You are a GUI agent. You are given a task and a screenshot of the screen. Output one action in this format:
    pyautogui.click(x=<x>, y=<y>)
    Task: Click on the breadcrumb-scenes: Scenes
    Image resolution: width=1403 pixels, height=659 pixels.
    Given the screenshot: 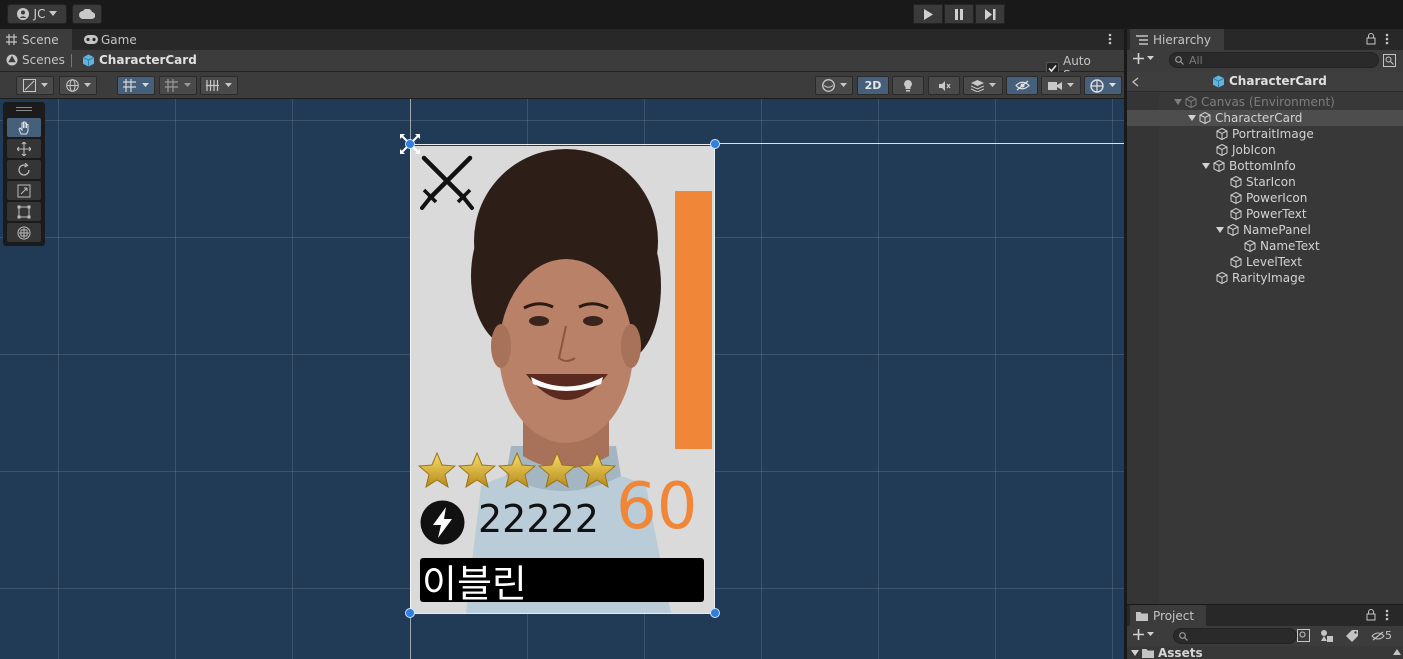 What is the action you would take?
    pyautogui.click(x=35, y=60)
    